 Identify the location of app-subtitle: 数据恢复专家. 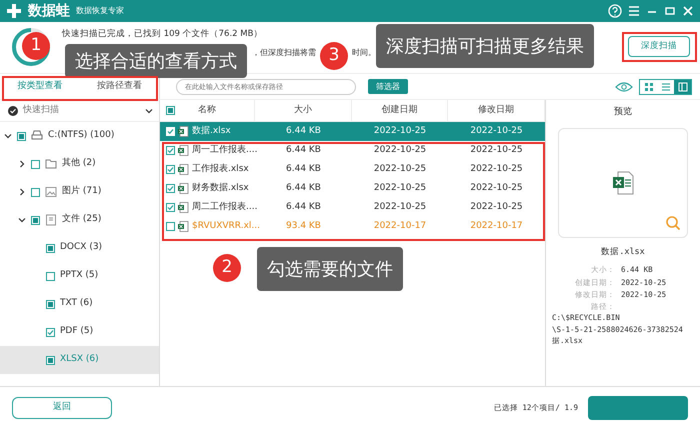
(100, 11).